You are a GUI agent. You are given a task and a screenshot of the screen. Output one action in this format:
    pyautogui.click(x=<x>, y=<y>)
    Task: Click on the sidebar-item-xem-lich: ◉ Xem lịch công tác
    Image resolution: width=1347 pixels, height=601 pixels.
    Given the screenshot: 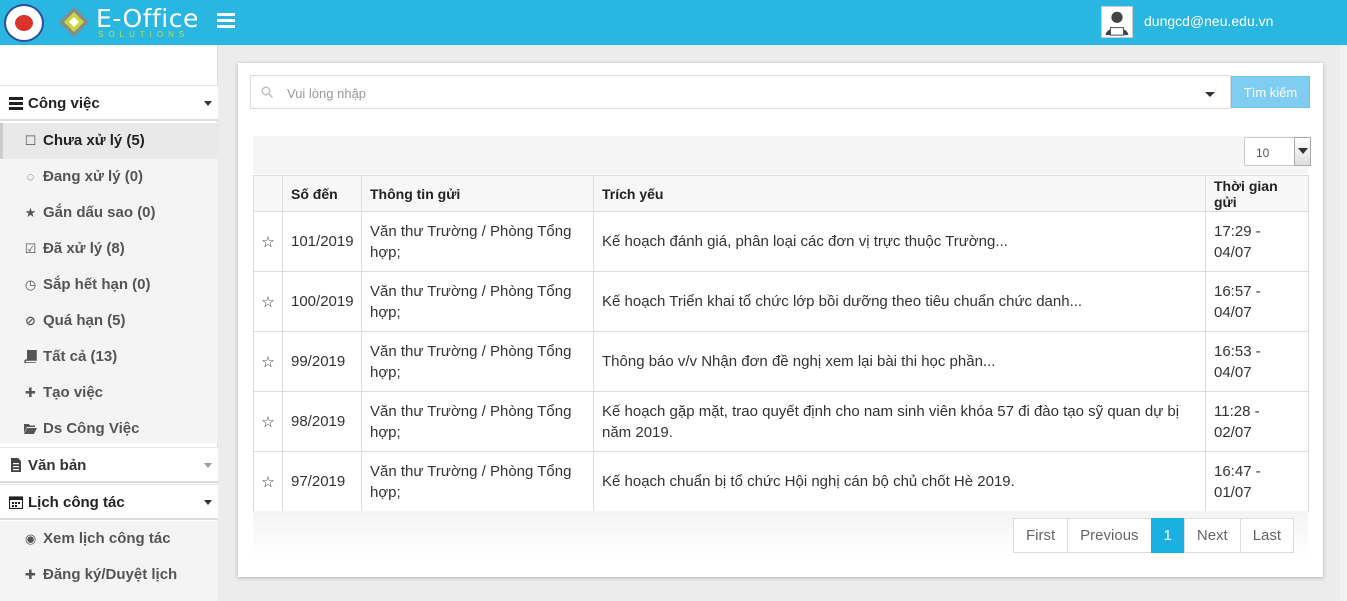 What is the action you would take?
    pyautogui.click(x=109, y=539)
    